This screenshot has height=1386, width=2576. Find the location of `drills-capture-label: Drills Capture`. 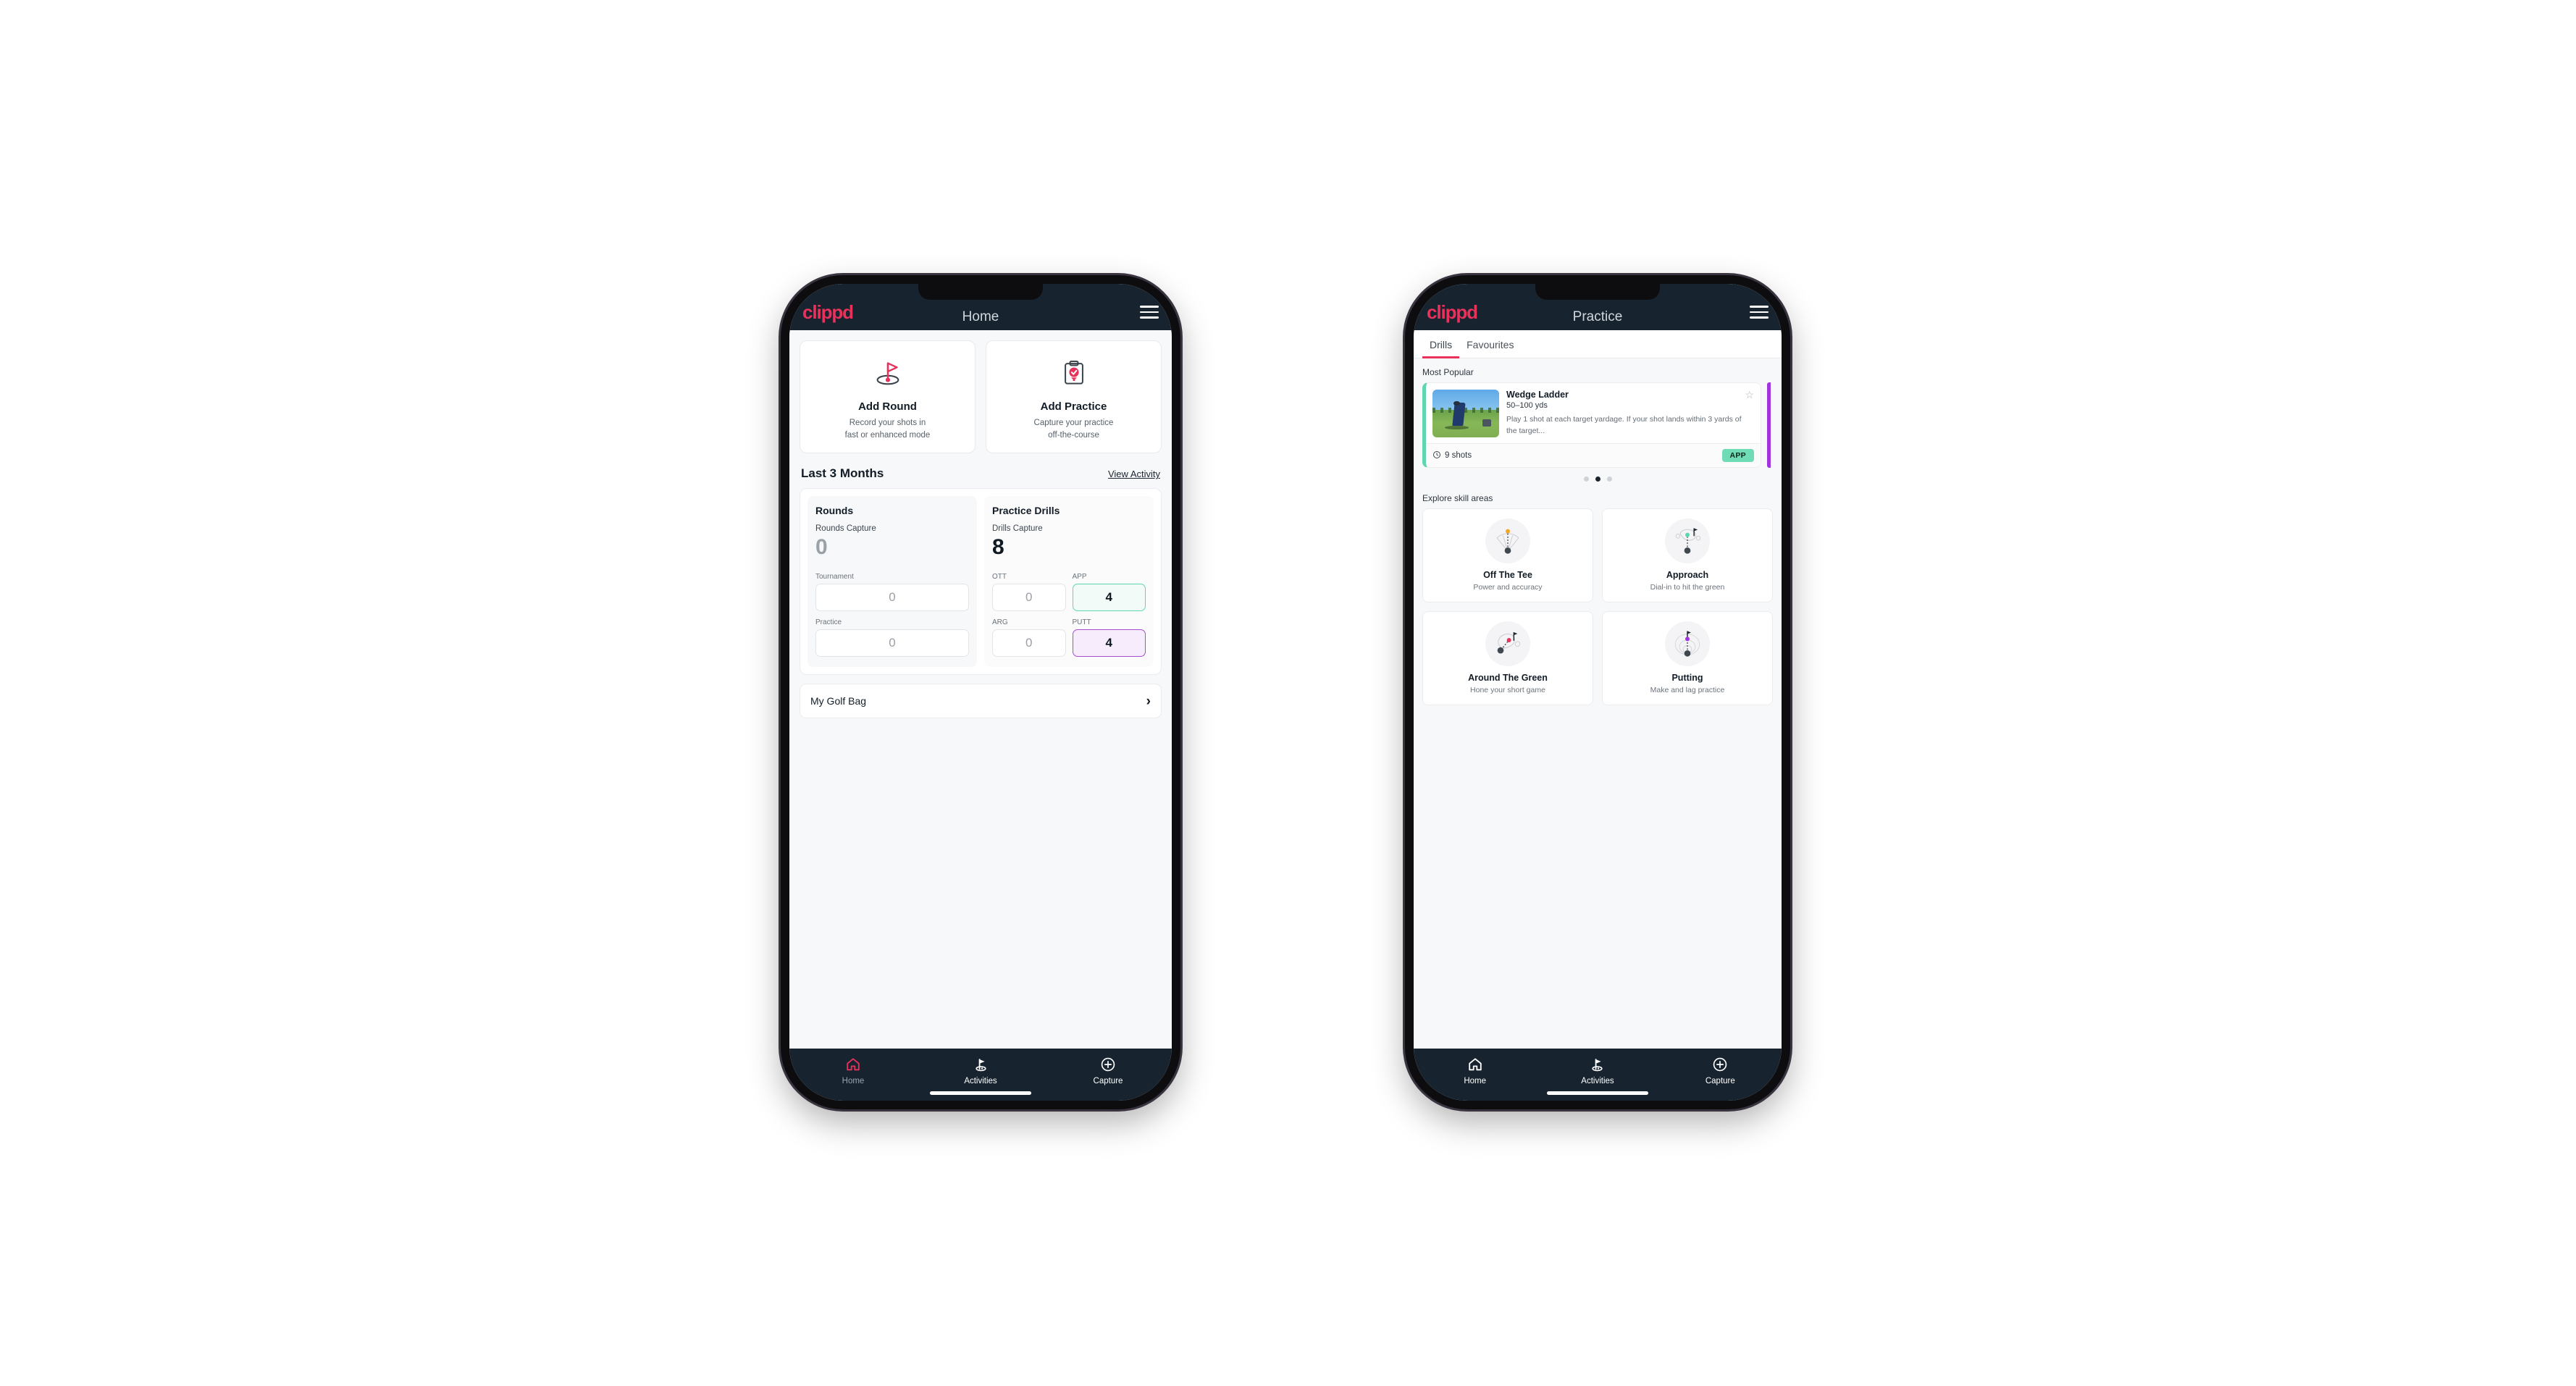

drills-capture-label: Drills Capture is located at coordinates (1017, 529).